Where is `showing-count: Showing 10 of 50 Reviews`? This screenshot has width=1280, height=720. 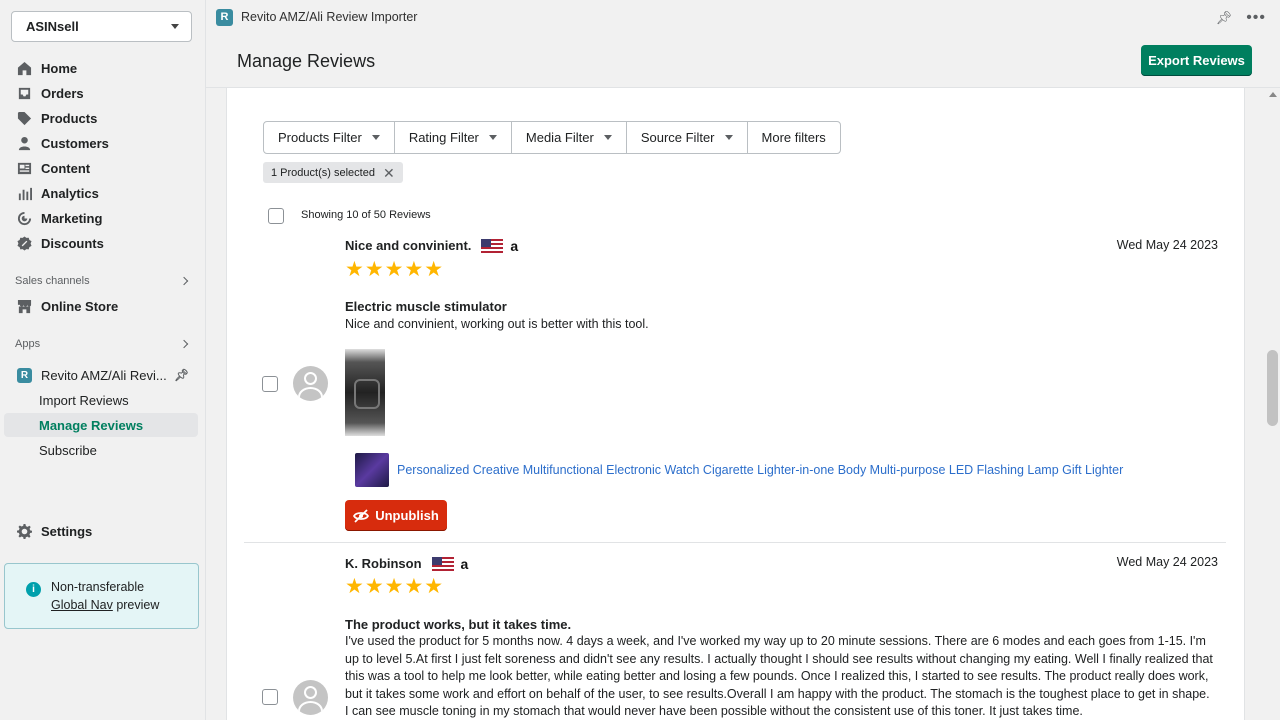 showing-count: Showing 10 of 50 Reviews is located at coordinates (366, 215).